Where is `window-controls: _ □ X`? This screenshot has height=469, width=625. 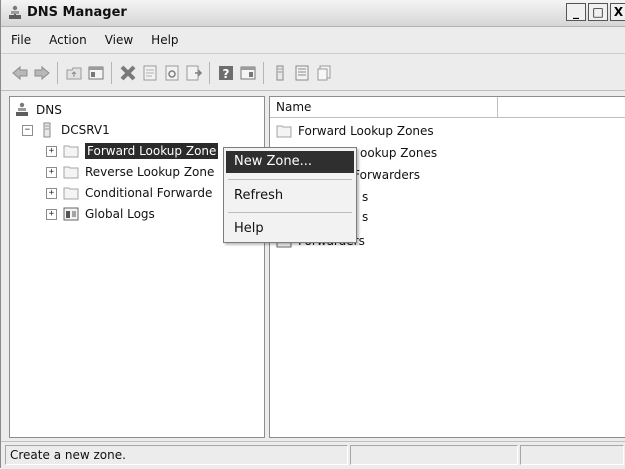 window-controls: _ □ X is located at coordinates (594, 12).